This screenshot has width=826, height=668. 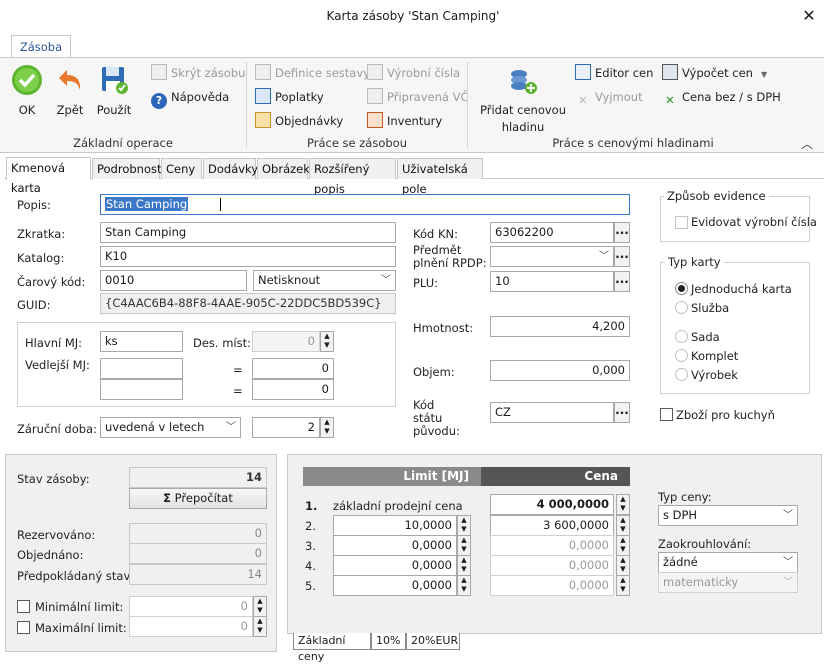 What do you see at coordinates (666, 414) in the screenshot?
I see `kitchen-checkbox` at bounding box center [666, 414].